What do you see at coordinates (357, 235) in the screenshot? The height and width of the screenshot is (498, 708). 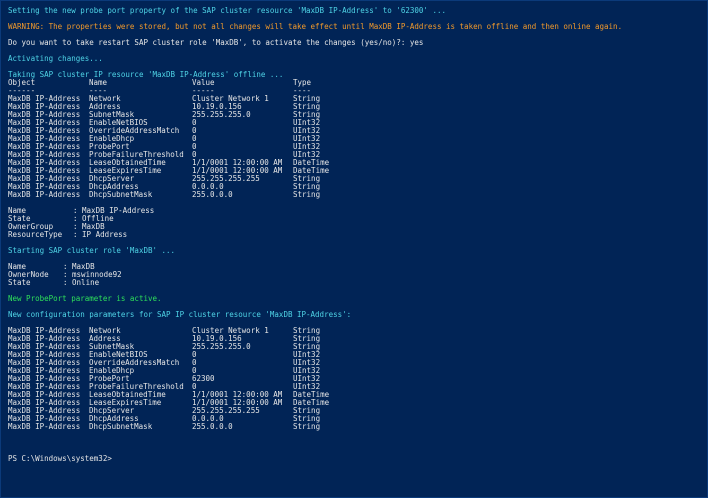 I see `status-row: ResourceType : IP Address` at bounding box center [357, 235].